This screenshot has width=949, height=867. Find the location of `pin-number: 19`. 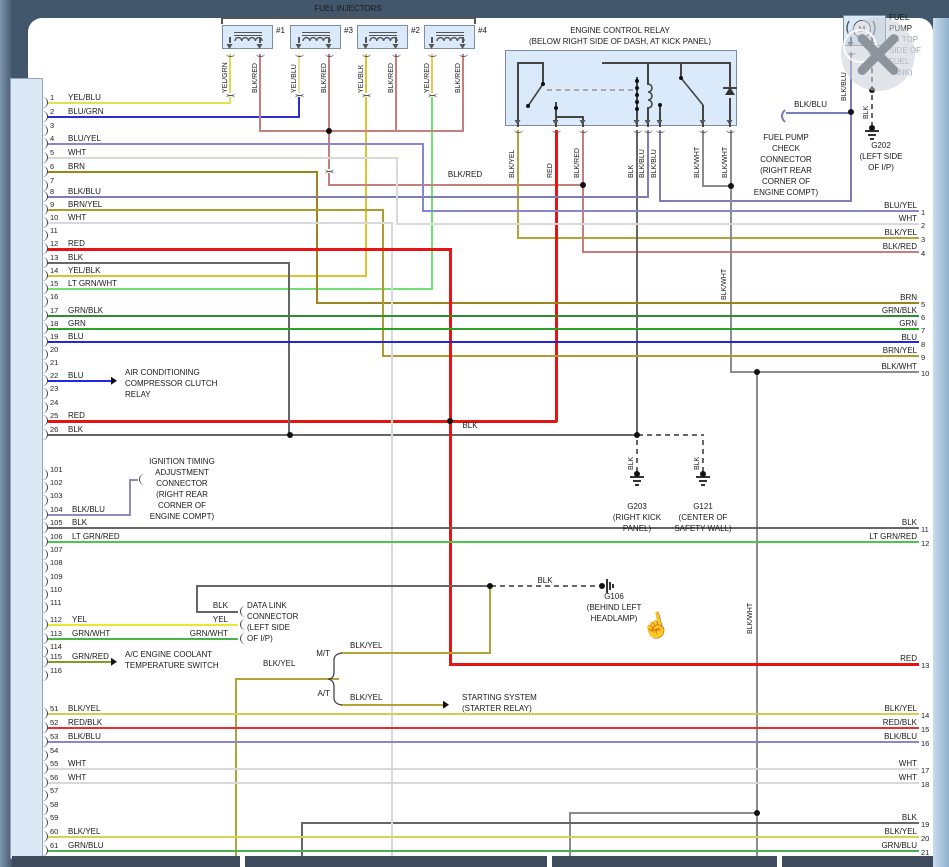

pin-number: 19 is located at coordinates (925, 824).